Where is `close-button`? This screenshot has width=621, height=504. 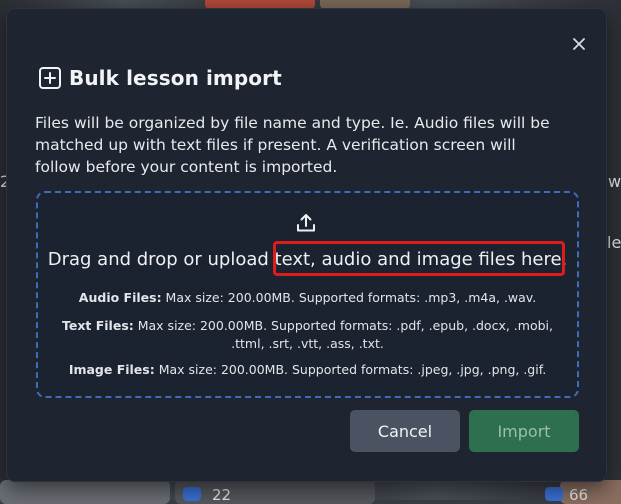 close-button is located at coordinates (579, 44).